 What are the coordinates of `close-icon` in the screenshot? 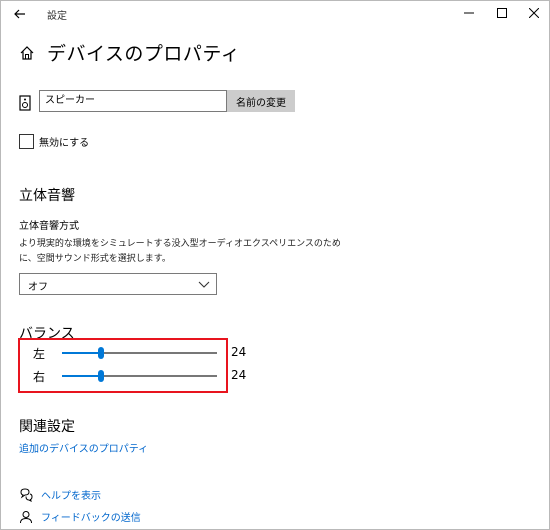 It's located at (534, 13).